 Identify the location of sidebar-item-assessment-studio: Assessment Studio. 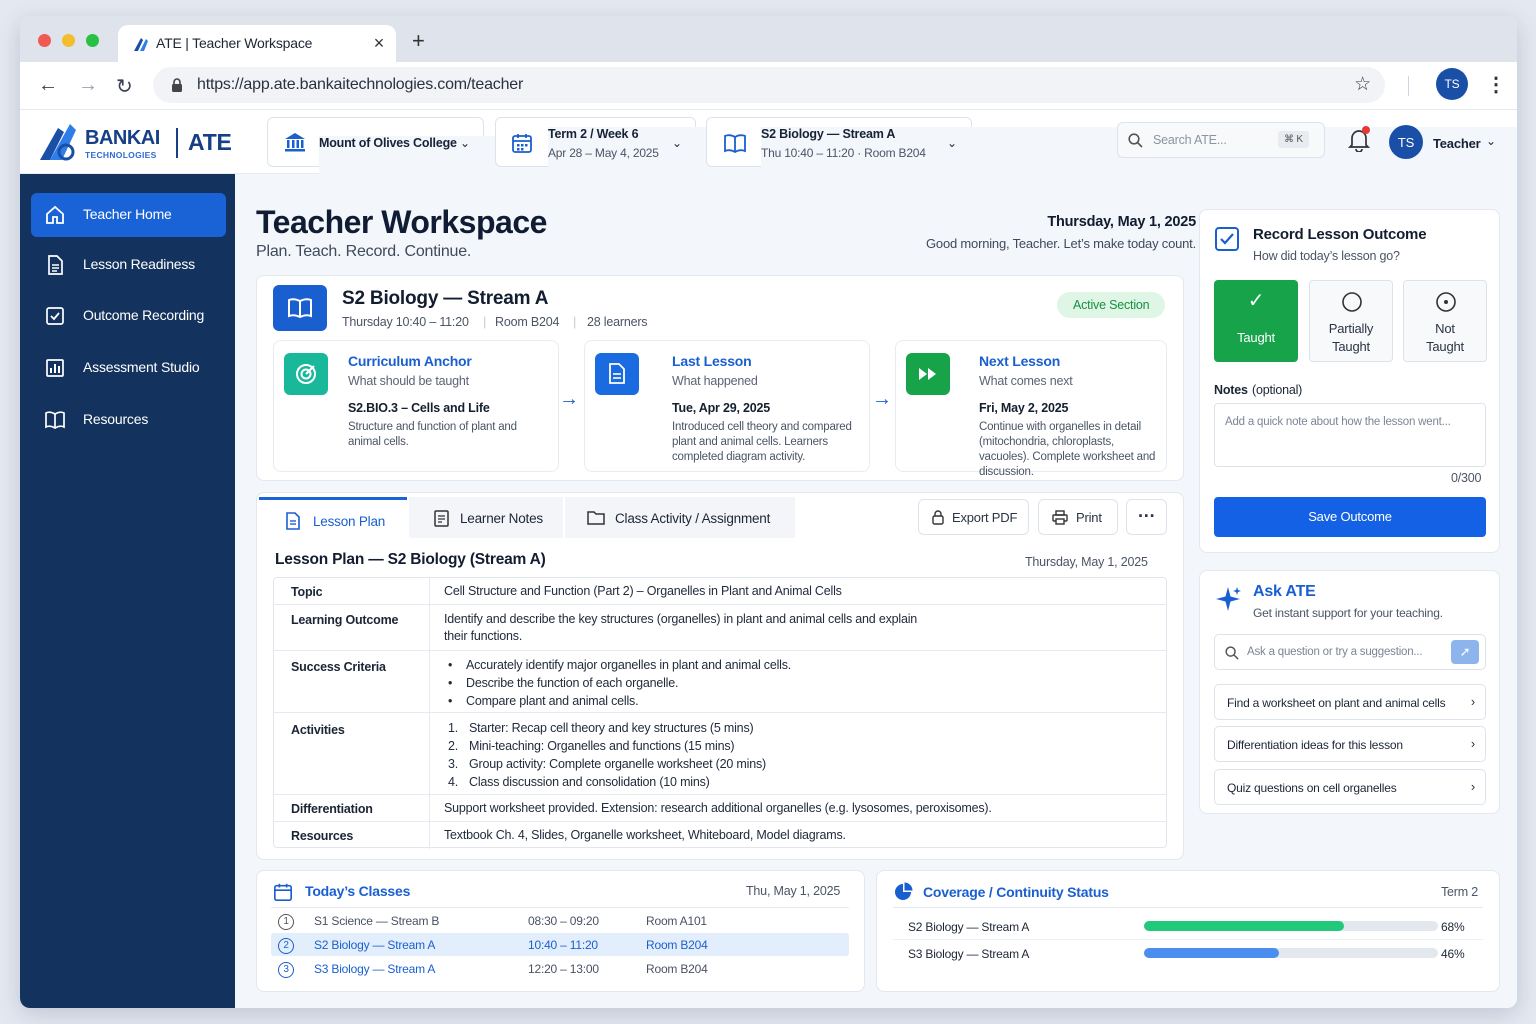
(128, 368).